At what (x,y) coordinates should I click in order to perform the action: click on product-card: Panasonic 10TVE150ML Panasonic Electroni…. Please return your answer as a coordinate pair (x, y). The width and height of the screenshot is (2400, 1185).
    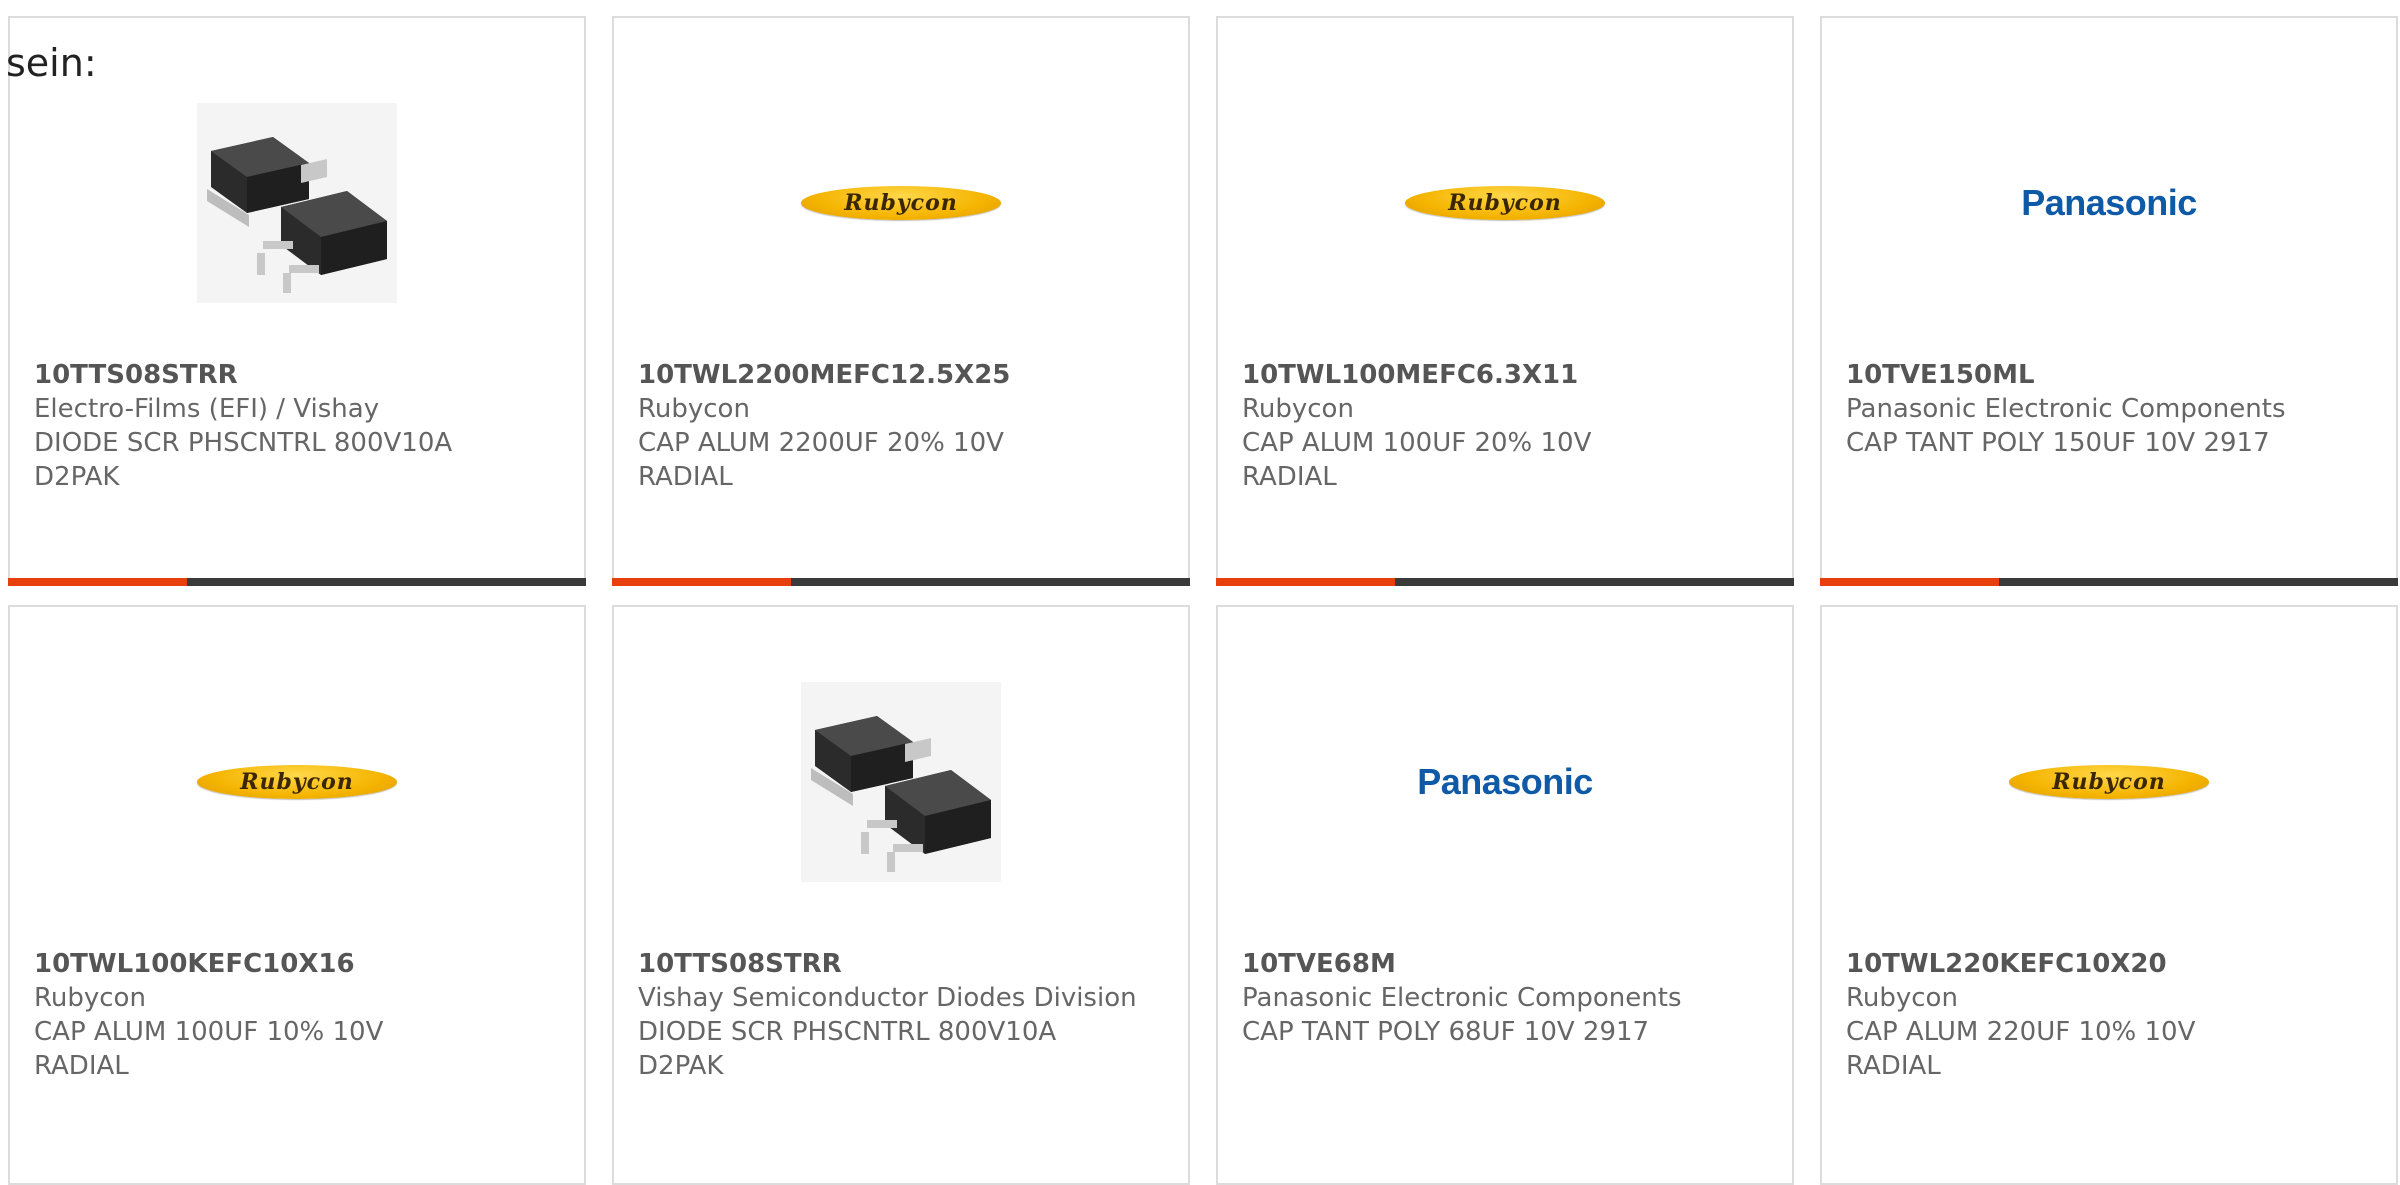
    Looking at the image, I should click on (2109, 301).